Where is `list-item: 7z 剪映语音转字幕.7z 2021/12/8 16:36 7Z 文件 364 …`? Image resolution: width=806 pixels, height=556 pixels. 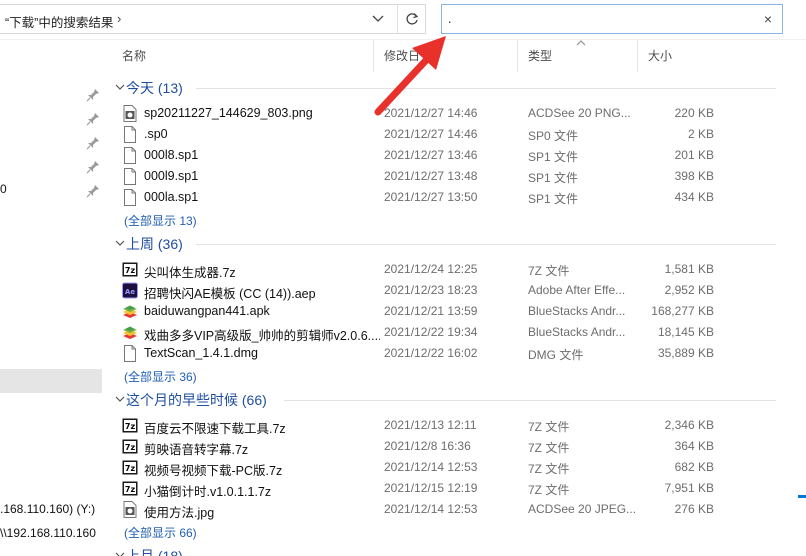 list-item: 7z 剪映语音转字幕.7z 2021/12/8 16:36 7Z 文件 364 … is located at coordinates (444, 446).